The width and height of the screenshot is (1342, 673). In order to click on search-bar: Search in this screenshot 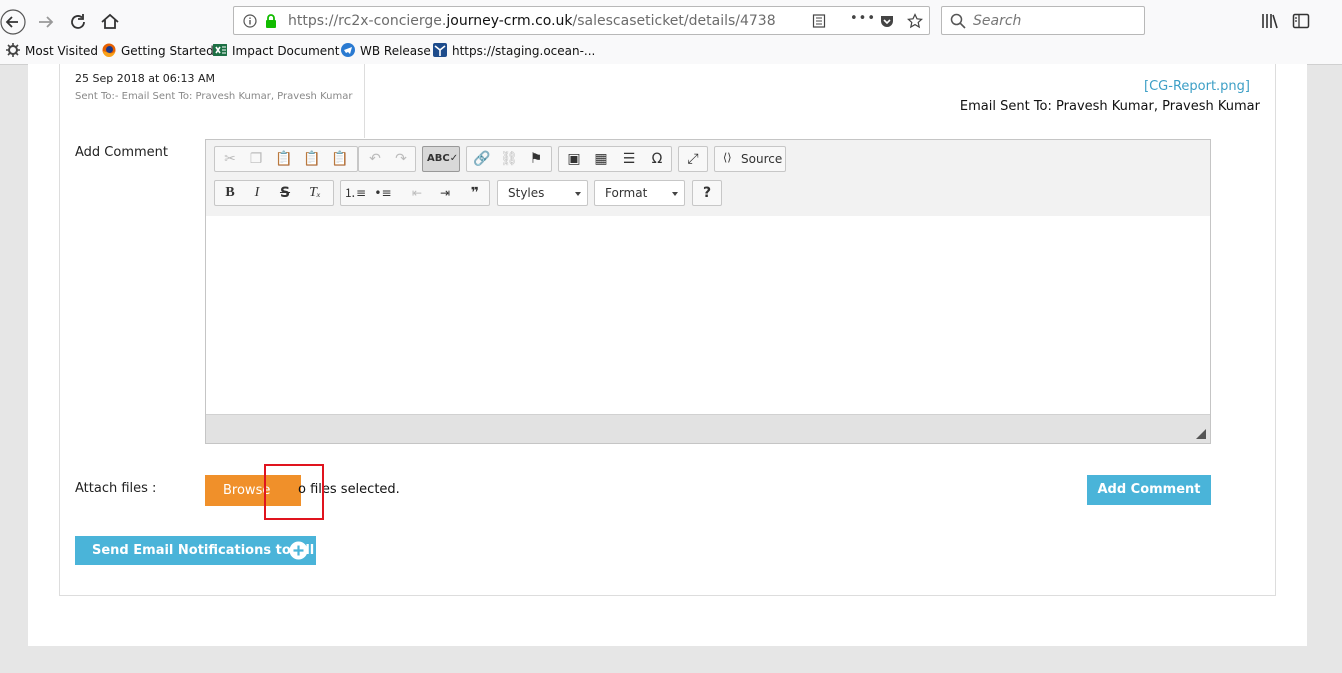, I will do `click(1043, 20)`.